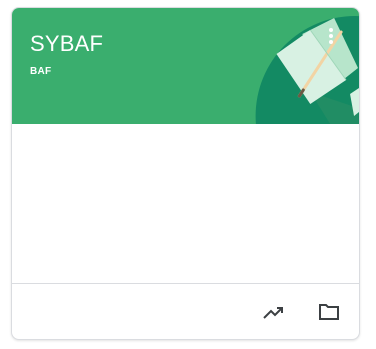 The image size is (376, 349). I want to click on more-vert-icon, so click(331, 36).